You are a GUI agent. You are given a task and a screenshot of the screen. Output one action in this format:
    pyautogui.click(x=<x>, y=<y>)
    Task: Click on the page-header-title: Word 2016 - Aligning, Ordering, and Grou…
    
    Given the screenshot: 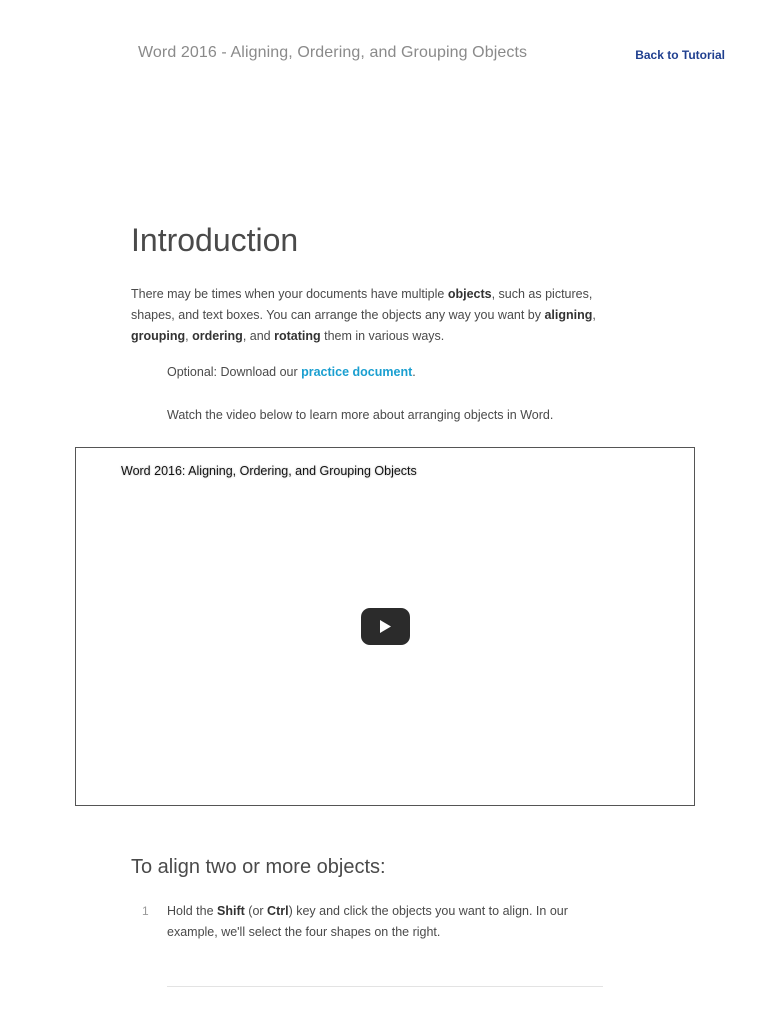 What is the action you would take?
    pyautogui.click(x=333, y=52)
    